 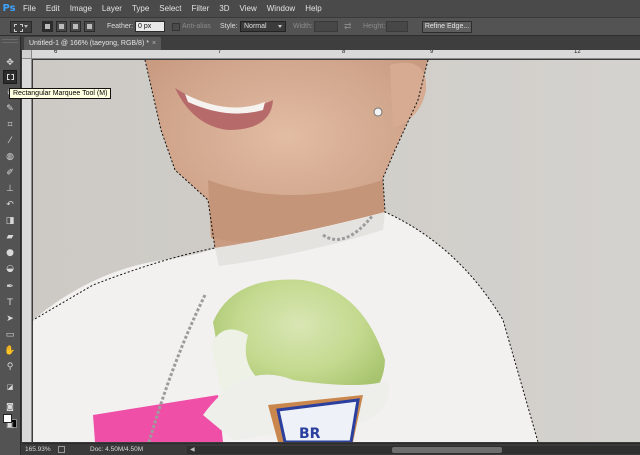 I want to click on photoshop-logo: Ps, so click(x=9, y=8).